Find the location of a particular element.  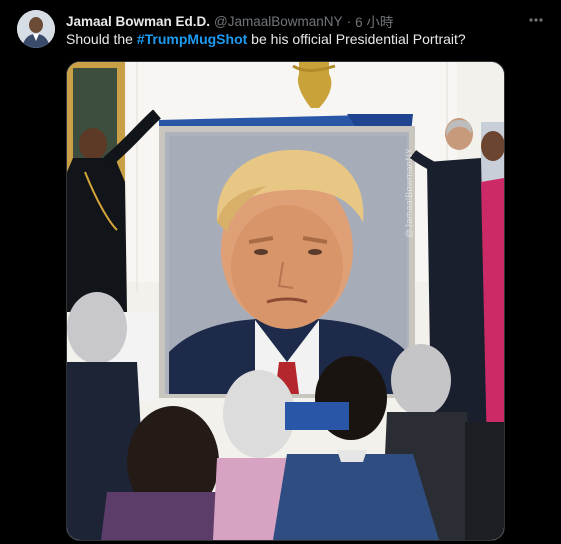

more-options-button is located at coordinates (536, 20).